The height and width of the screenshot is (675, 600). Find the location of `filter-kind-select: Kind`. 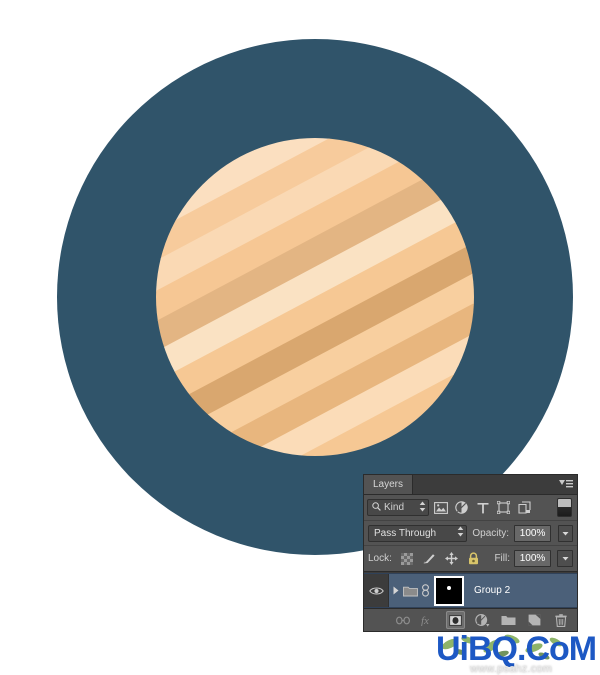

filter-kind-select: Kind is located at coordinates (398, 507).